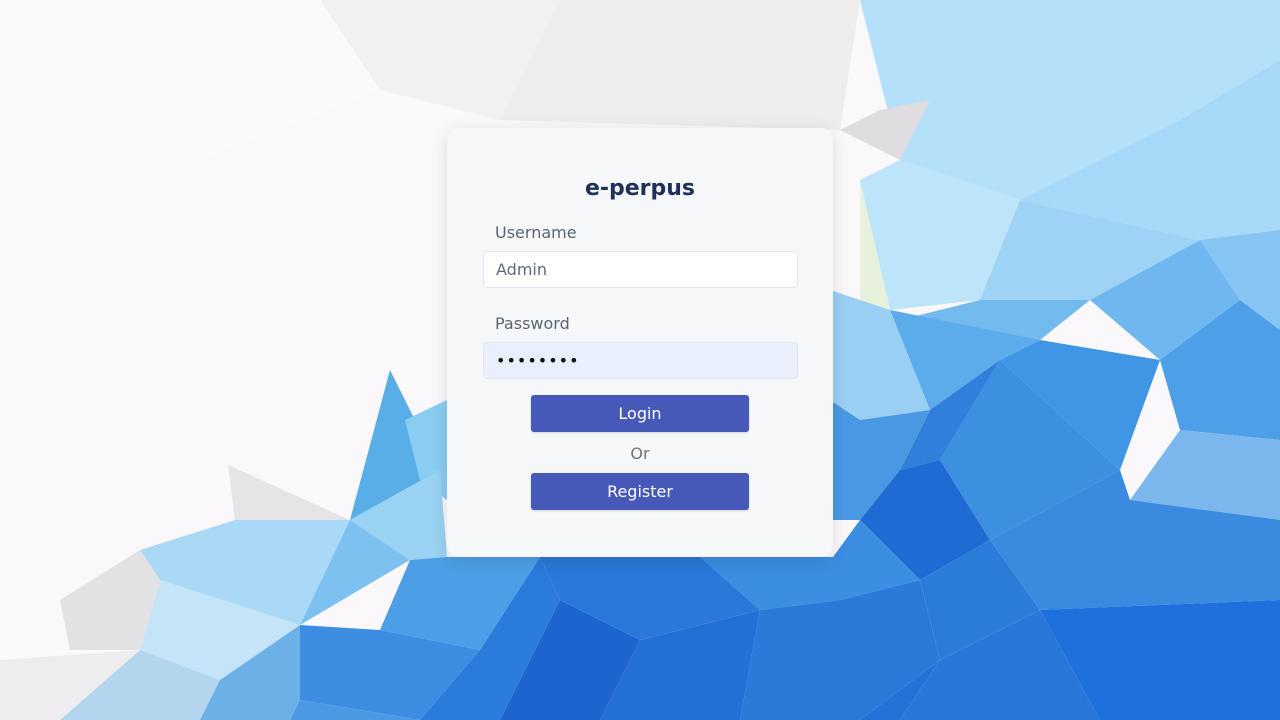 Image resolution: width=1280 pixels, height=720 pixels. What do you see at coordinates (640, 413) in the screenshot?
I see `login-button: Login` at bounding box center [640, 413].